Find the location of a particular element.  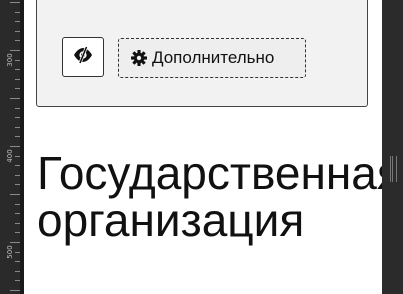

ruler-label: 500 is located at coordinates (10, 252).